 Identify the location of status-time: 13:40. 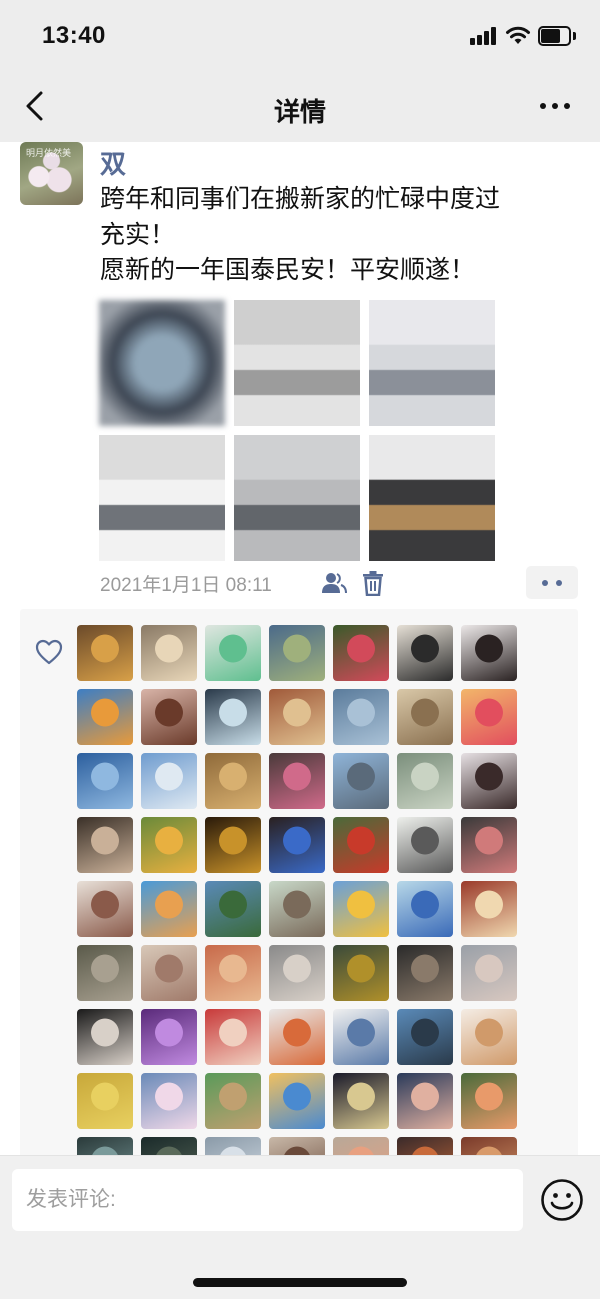
(74, 35).